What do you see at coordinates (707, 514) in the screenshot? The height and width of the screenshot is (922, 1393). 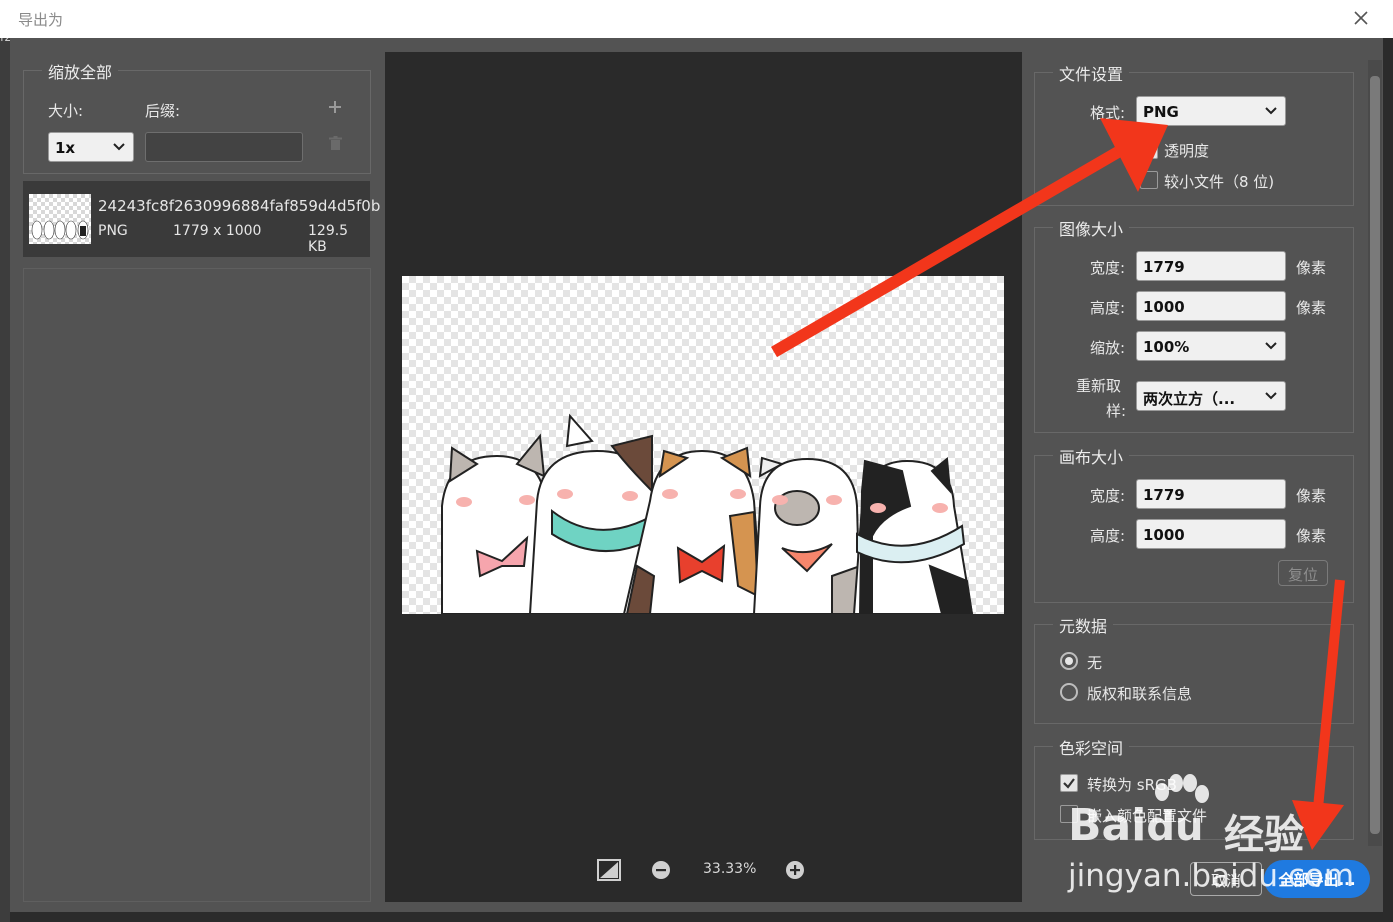 I see `cats-illustration` at bounding box center [707, 514].